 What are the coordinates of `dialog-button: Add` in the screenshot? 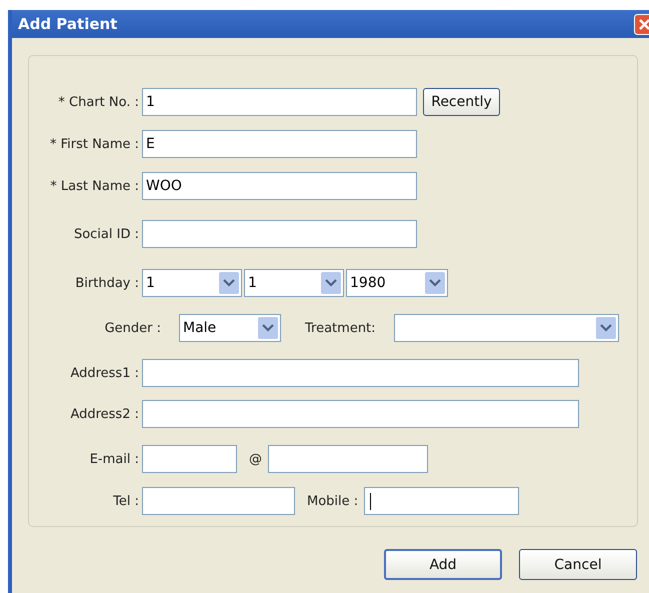 It's located at (443, 564).